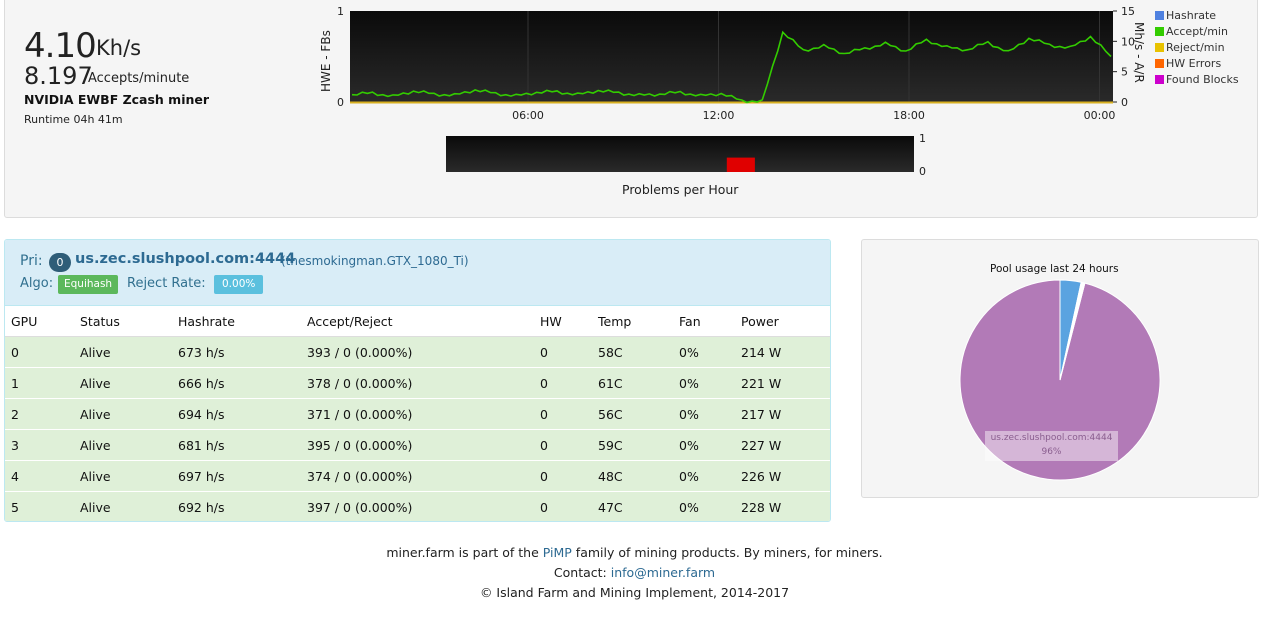  Describe the element at coordinates (236, 352) in the screenshot. I see `table-cell: 673 h/s` at that location.